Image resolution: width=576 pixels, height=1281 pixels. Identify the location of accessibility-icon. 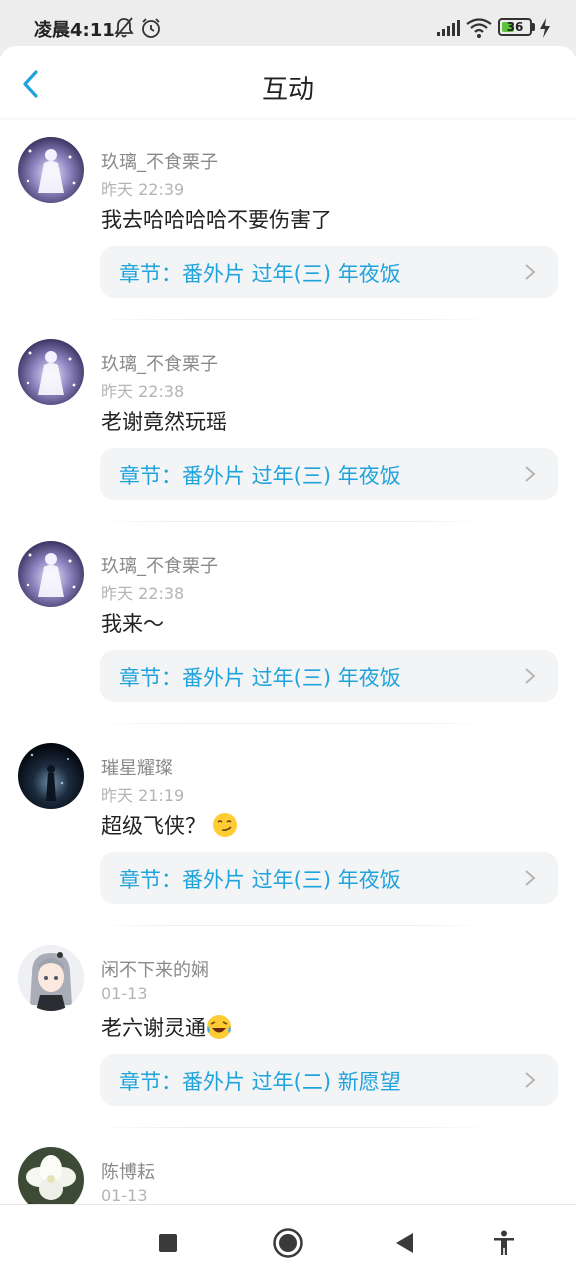
(504, 1243).